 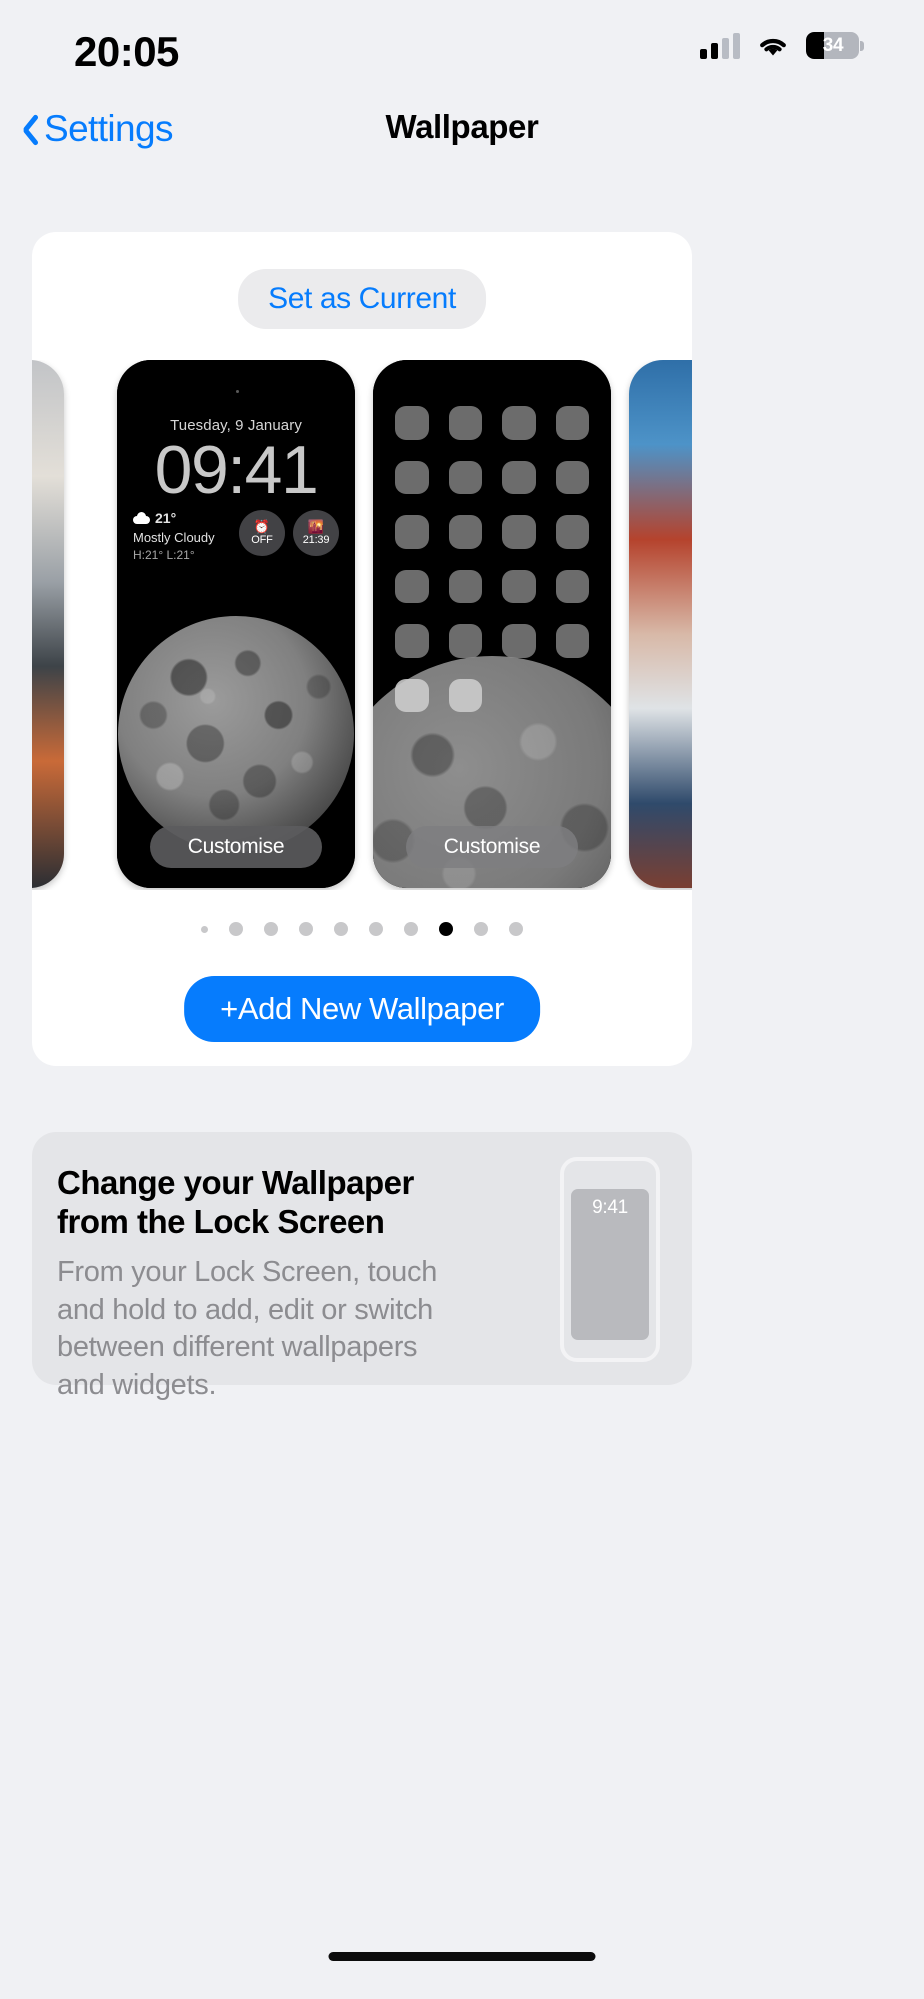 What do you see at coordinates (862, 45) in the screenshot?
I see `battery-cap-icon` at bounding box center [862, 45].